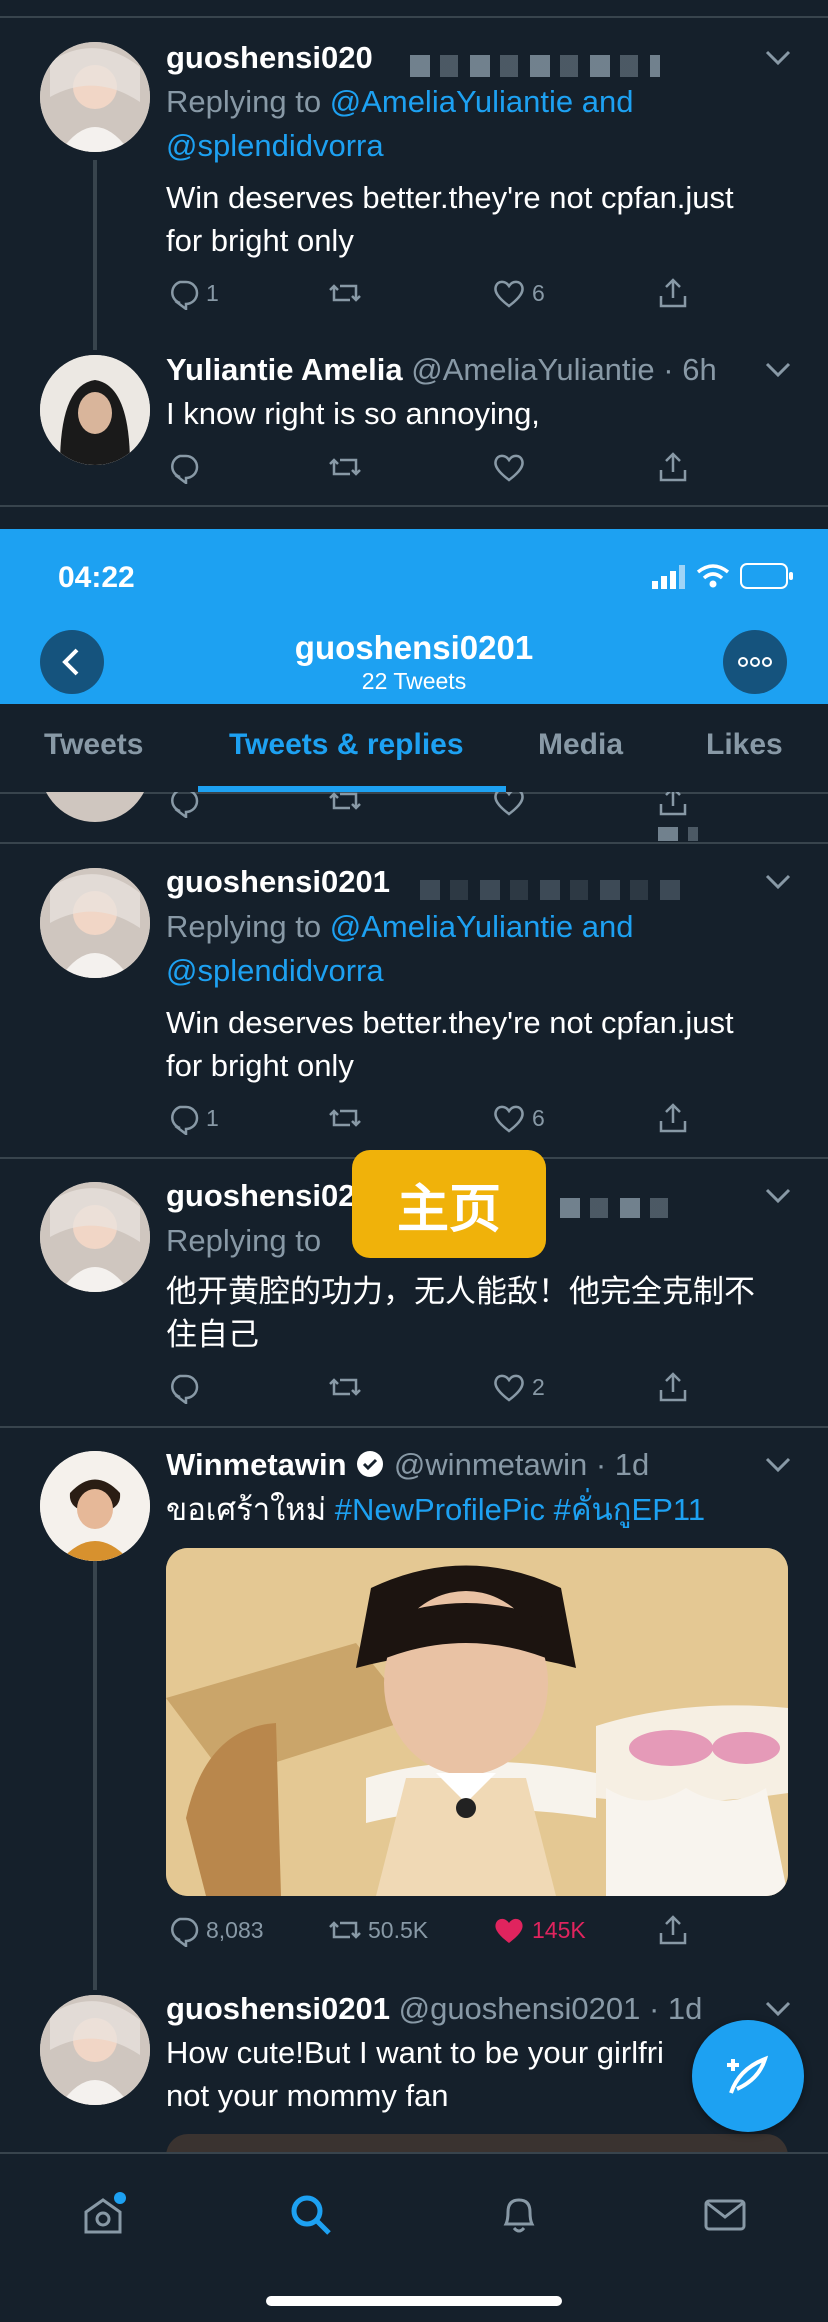 This screenshot has width=828, height=2322. I want to click on reply-count: 8,083, so click(235, 1929).